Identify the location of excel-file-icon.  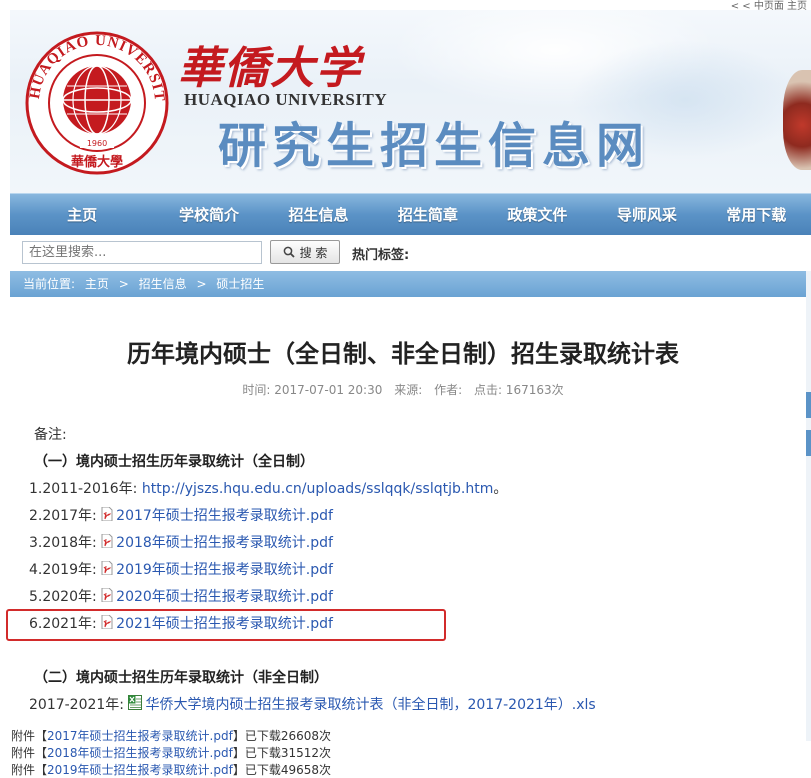
(135, 702).